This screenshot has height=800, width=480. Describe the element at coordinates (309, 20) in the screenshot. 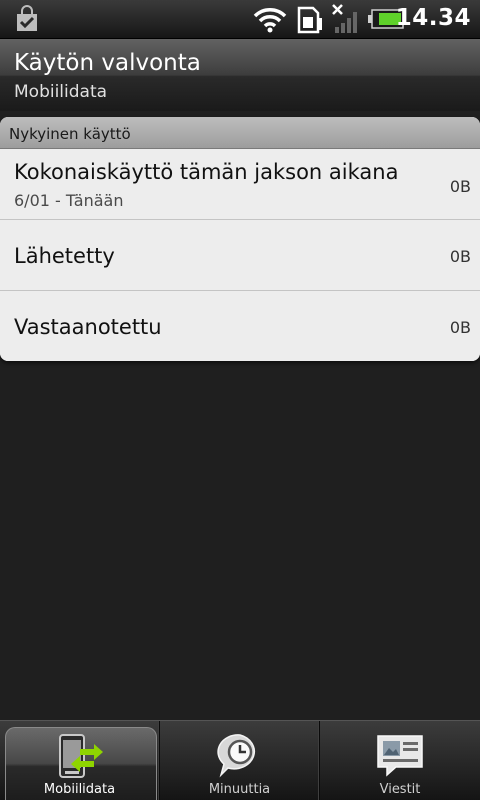

I see `sim-card-icon` at that location.